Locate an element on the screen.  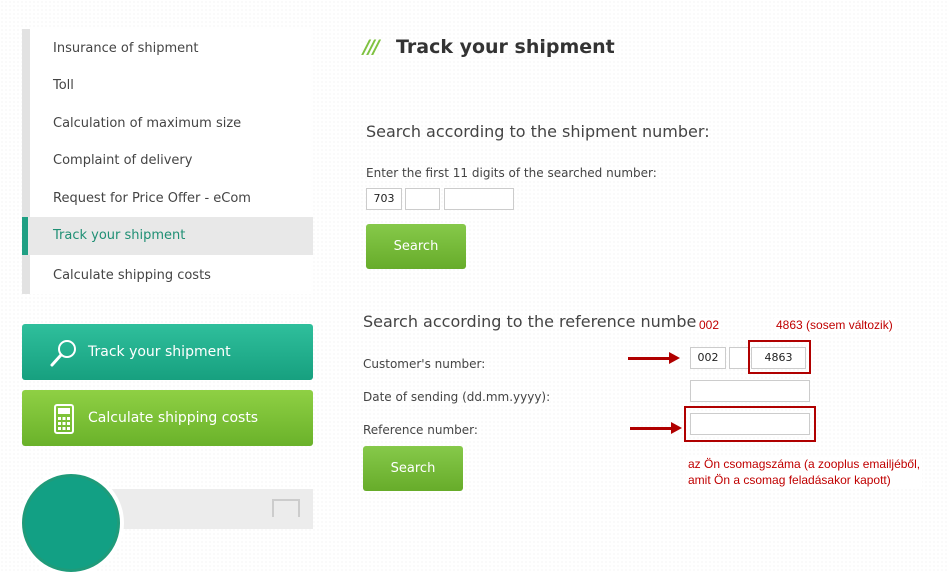
reference-number-label: Reference number: is located at coordinates (420, 430).